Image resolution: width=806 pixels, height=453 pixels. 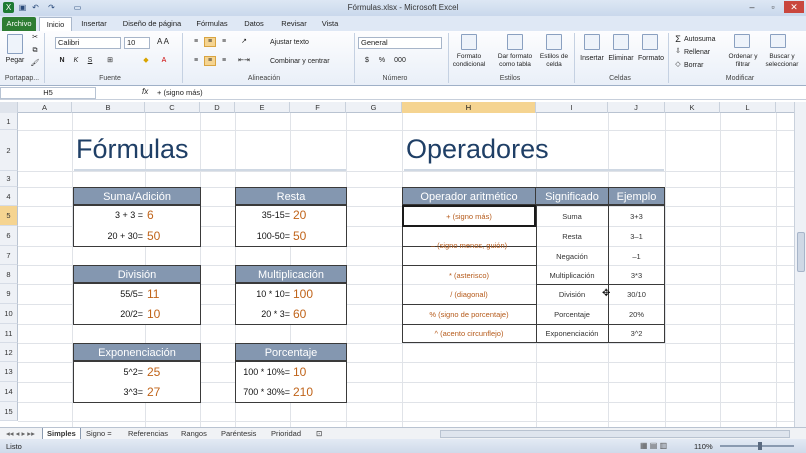 I want to click on vertical-scrollbar, so click(x=800, y=264).